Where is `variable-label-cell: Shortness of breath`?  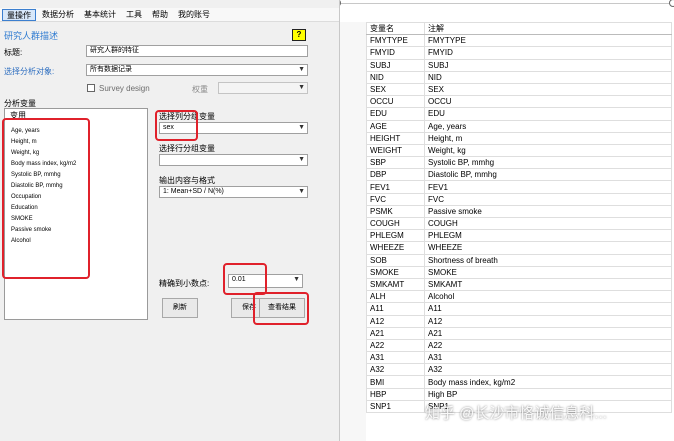
variable-label-cell: Shortness of breath is located at coordinates (548, 260).